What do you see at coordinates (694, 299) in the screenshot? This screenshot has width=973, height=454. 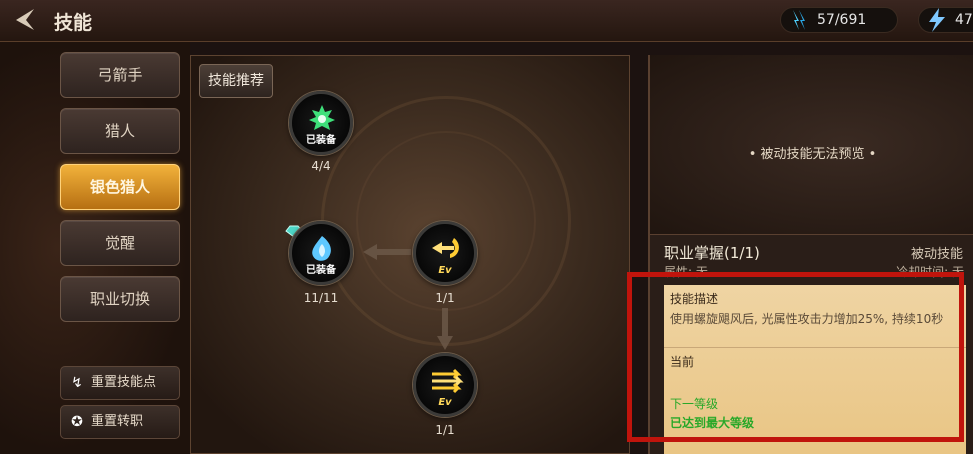 I see `description-title: 技能描述` at bounding box center [694, 299].